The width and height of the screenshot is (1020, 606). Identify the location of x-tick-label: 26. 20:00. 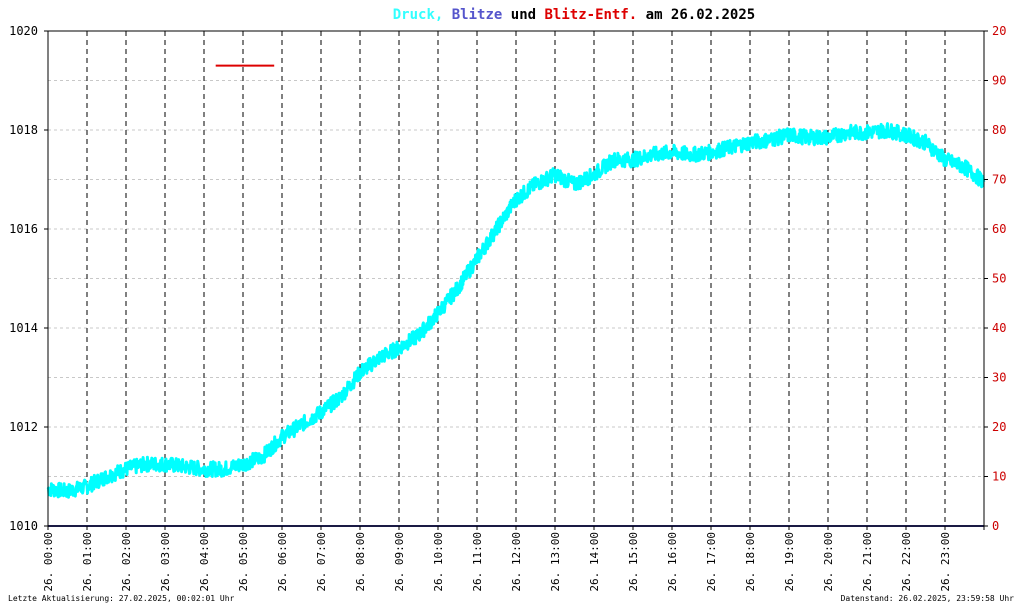
(828, 562).